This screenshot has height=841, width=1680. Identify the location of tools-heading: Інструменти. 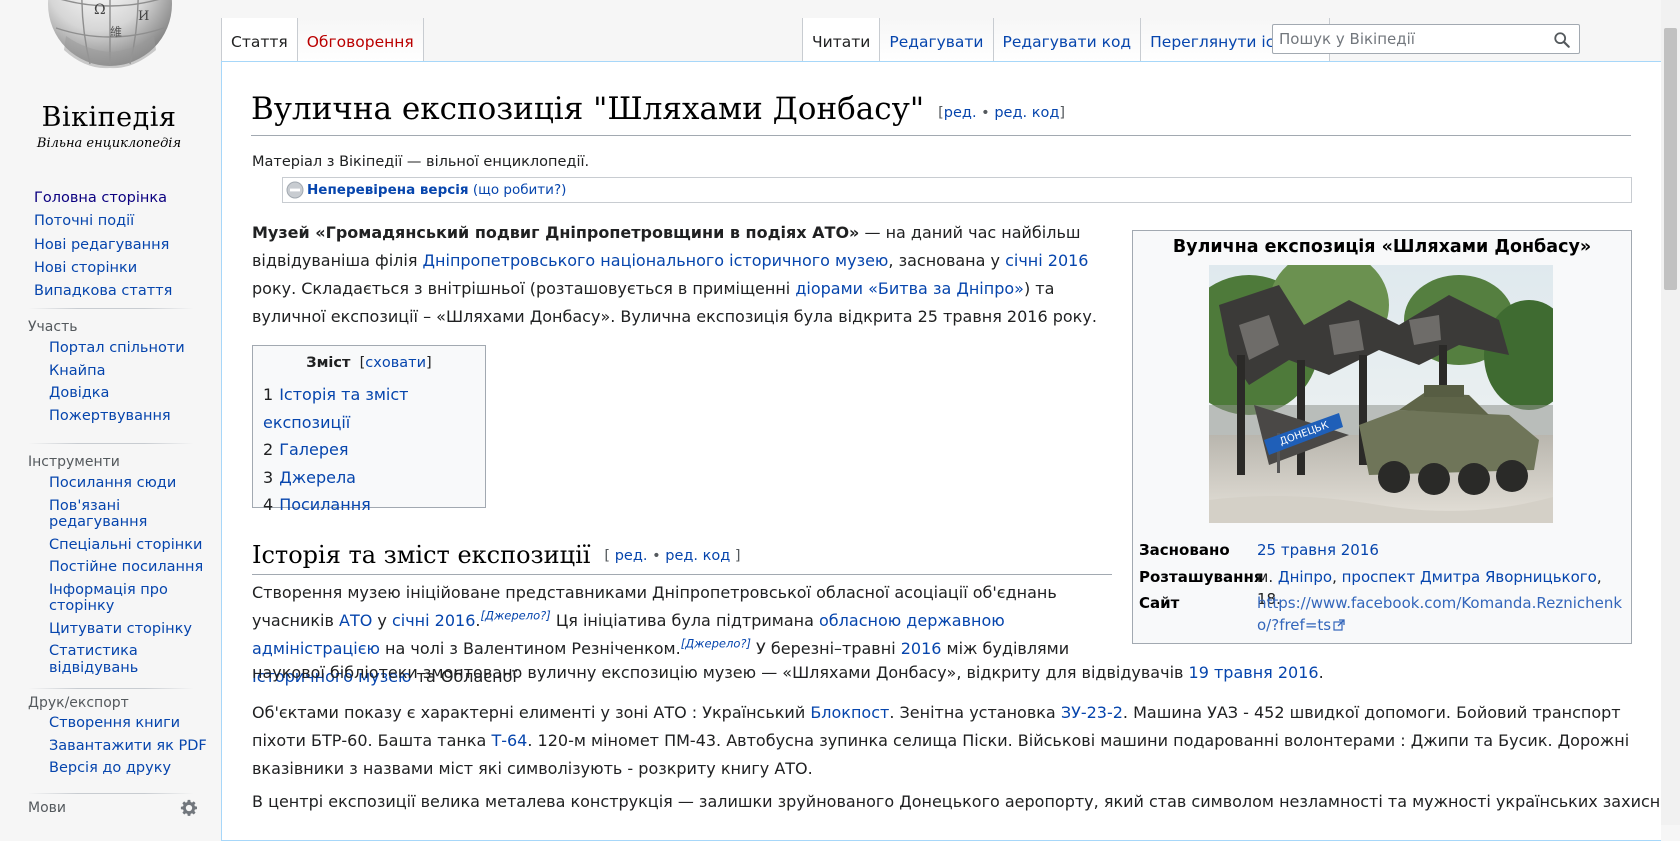
(74, 462).